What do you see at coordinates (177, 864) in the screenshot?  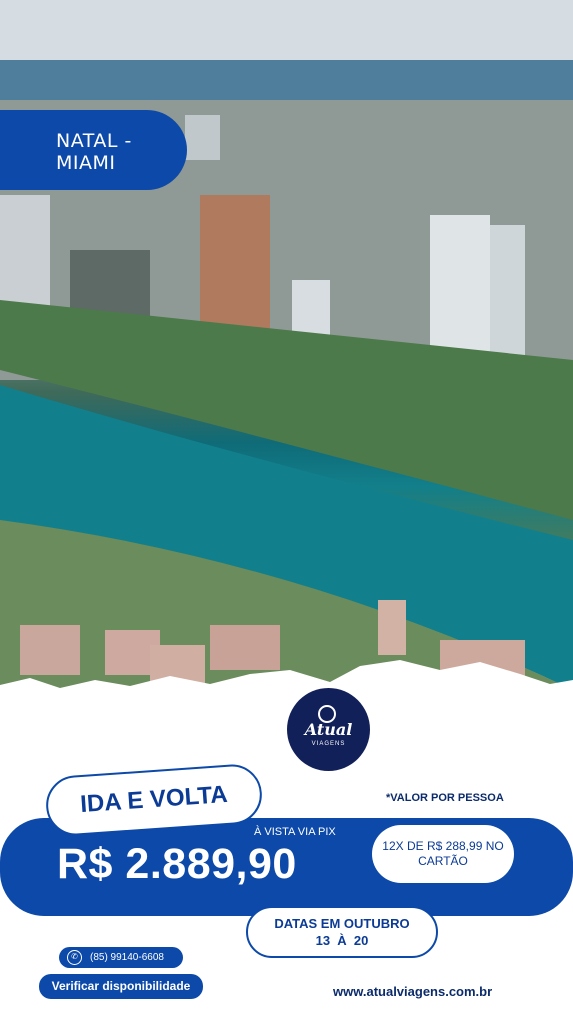 I see `price-value: R$ 2.889,90` at bounding box center [177, 864].